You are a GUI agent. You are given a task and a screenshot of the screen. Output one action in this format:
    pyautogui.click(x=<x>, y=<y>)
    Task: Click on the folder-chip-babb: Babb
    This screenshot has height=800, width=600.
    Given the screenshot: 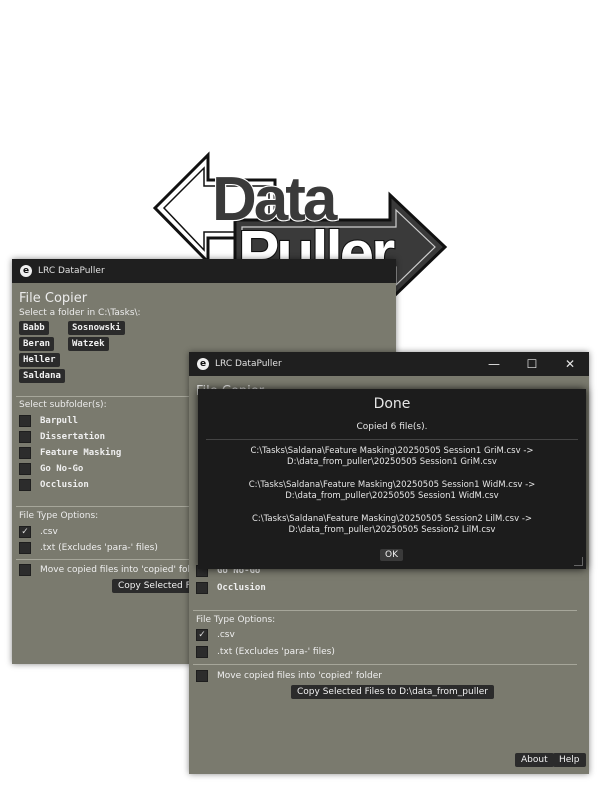 What is the action you would take?
    pyautogui.click(x=34, y=328)
    